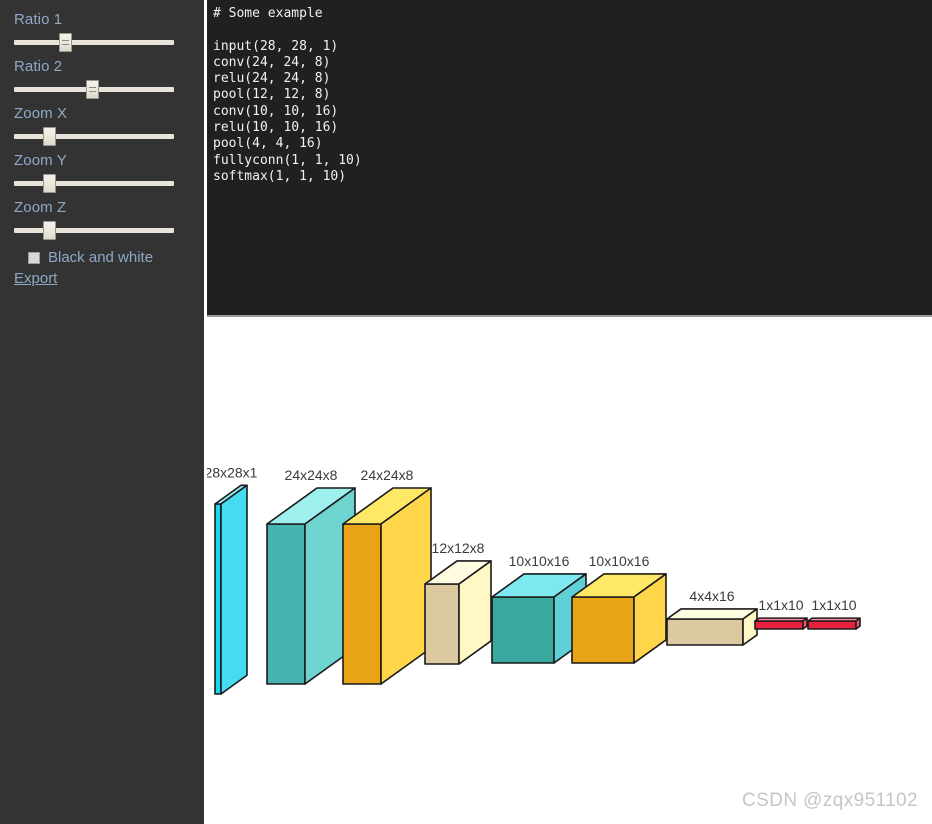 The height and width of the screenshot is (824, 932). Describe the element at coordinates (780, 605) in the screenshot. I see `layer-label-fullyconn-7: 1x1x10` at that location.